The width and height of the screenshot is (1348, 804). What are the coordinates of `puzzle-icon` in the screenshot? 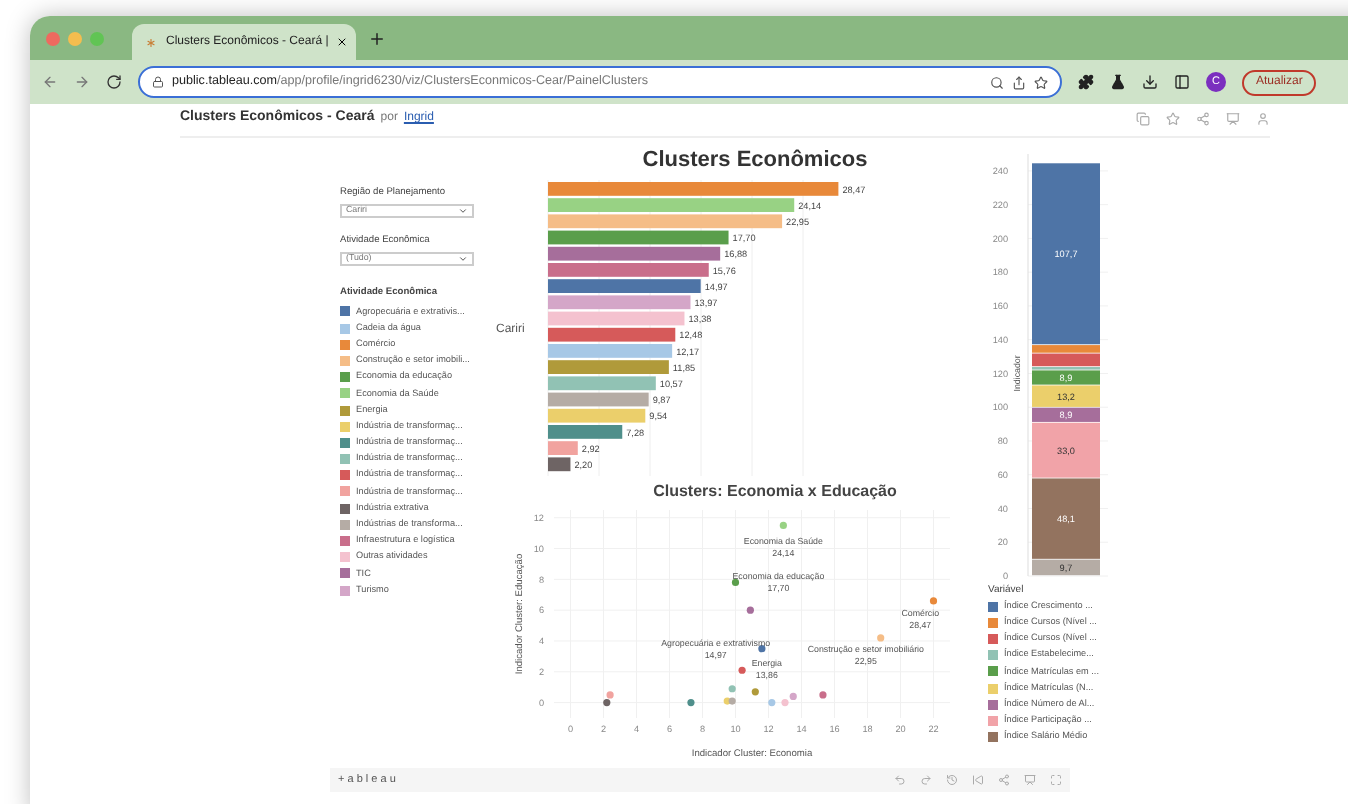 It's located at (1086, 82).